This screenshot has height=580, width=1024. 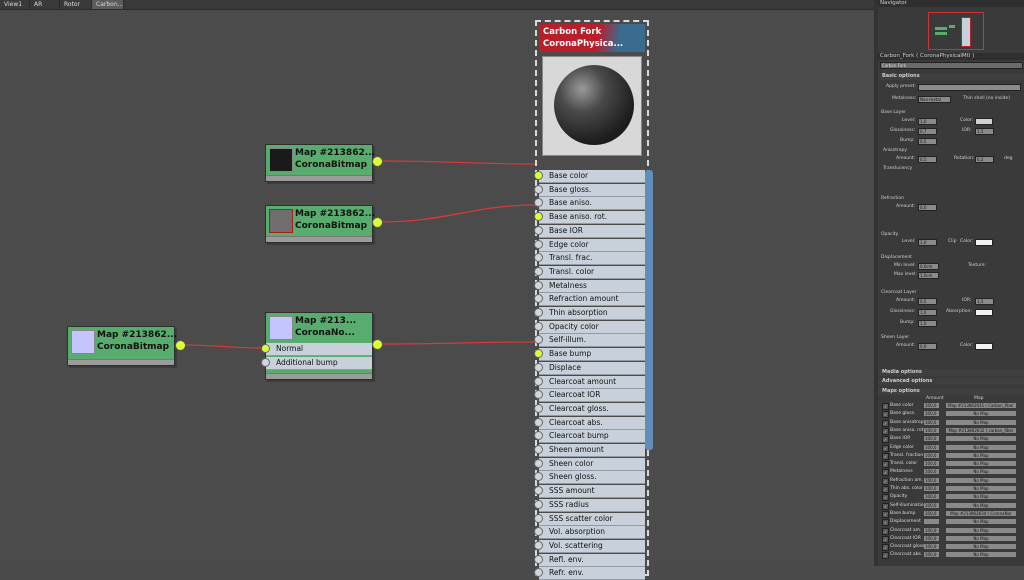 I want to click on slot-scroll-strip, so click(x=649, y=310).